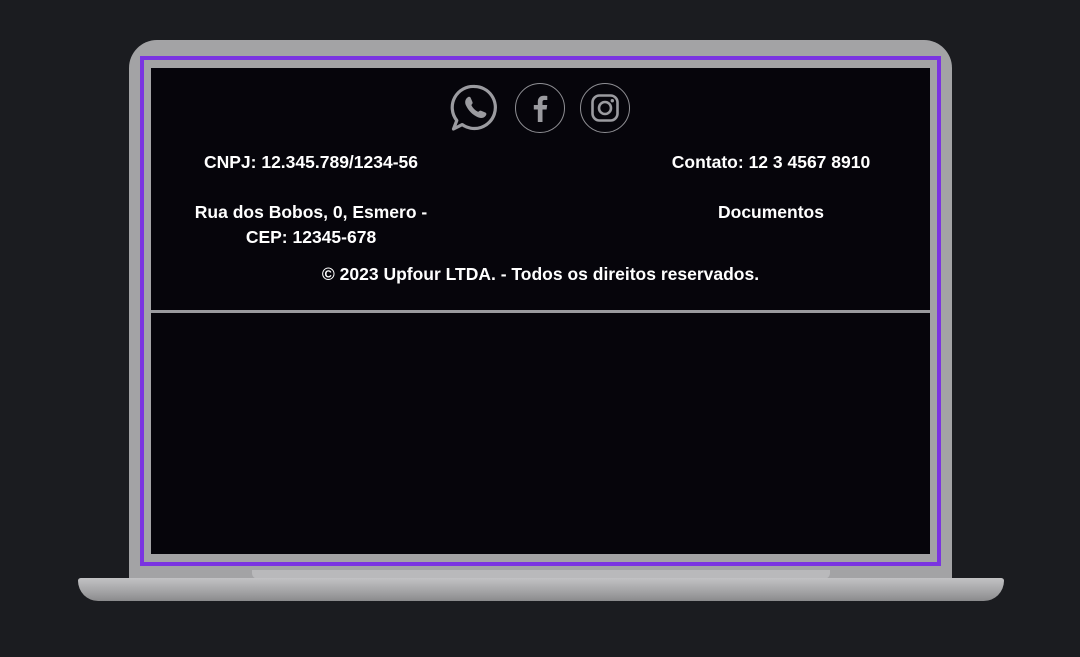 This screenshot has width=1080, height=657. I want to click on facebook-link, so click(540, 108).